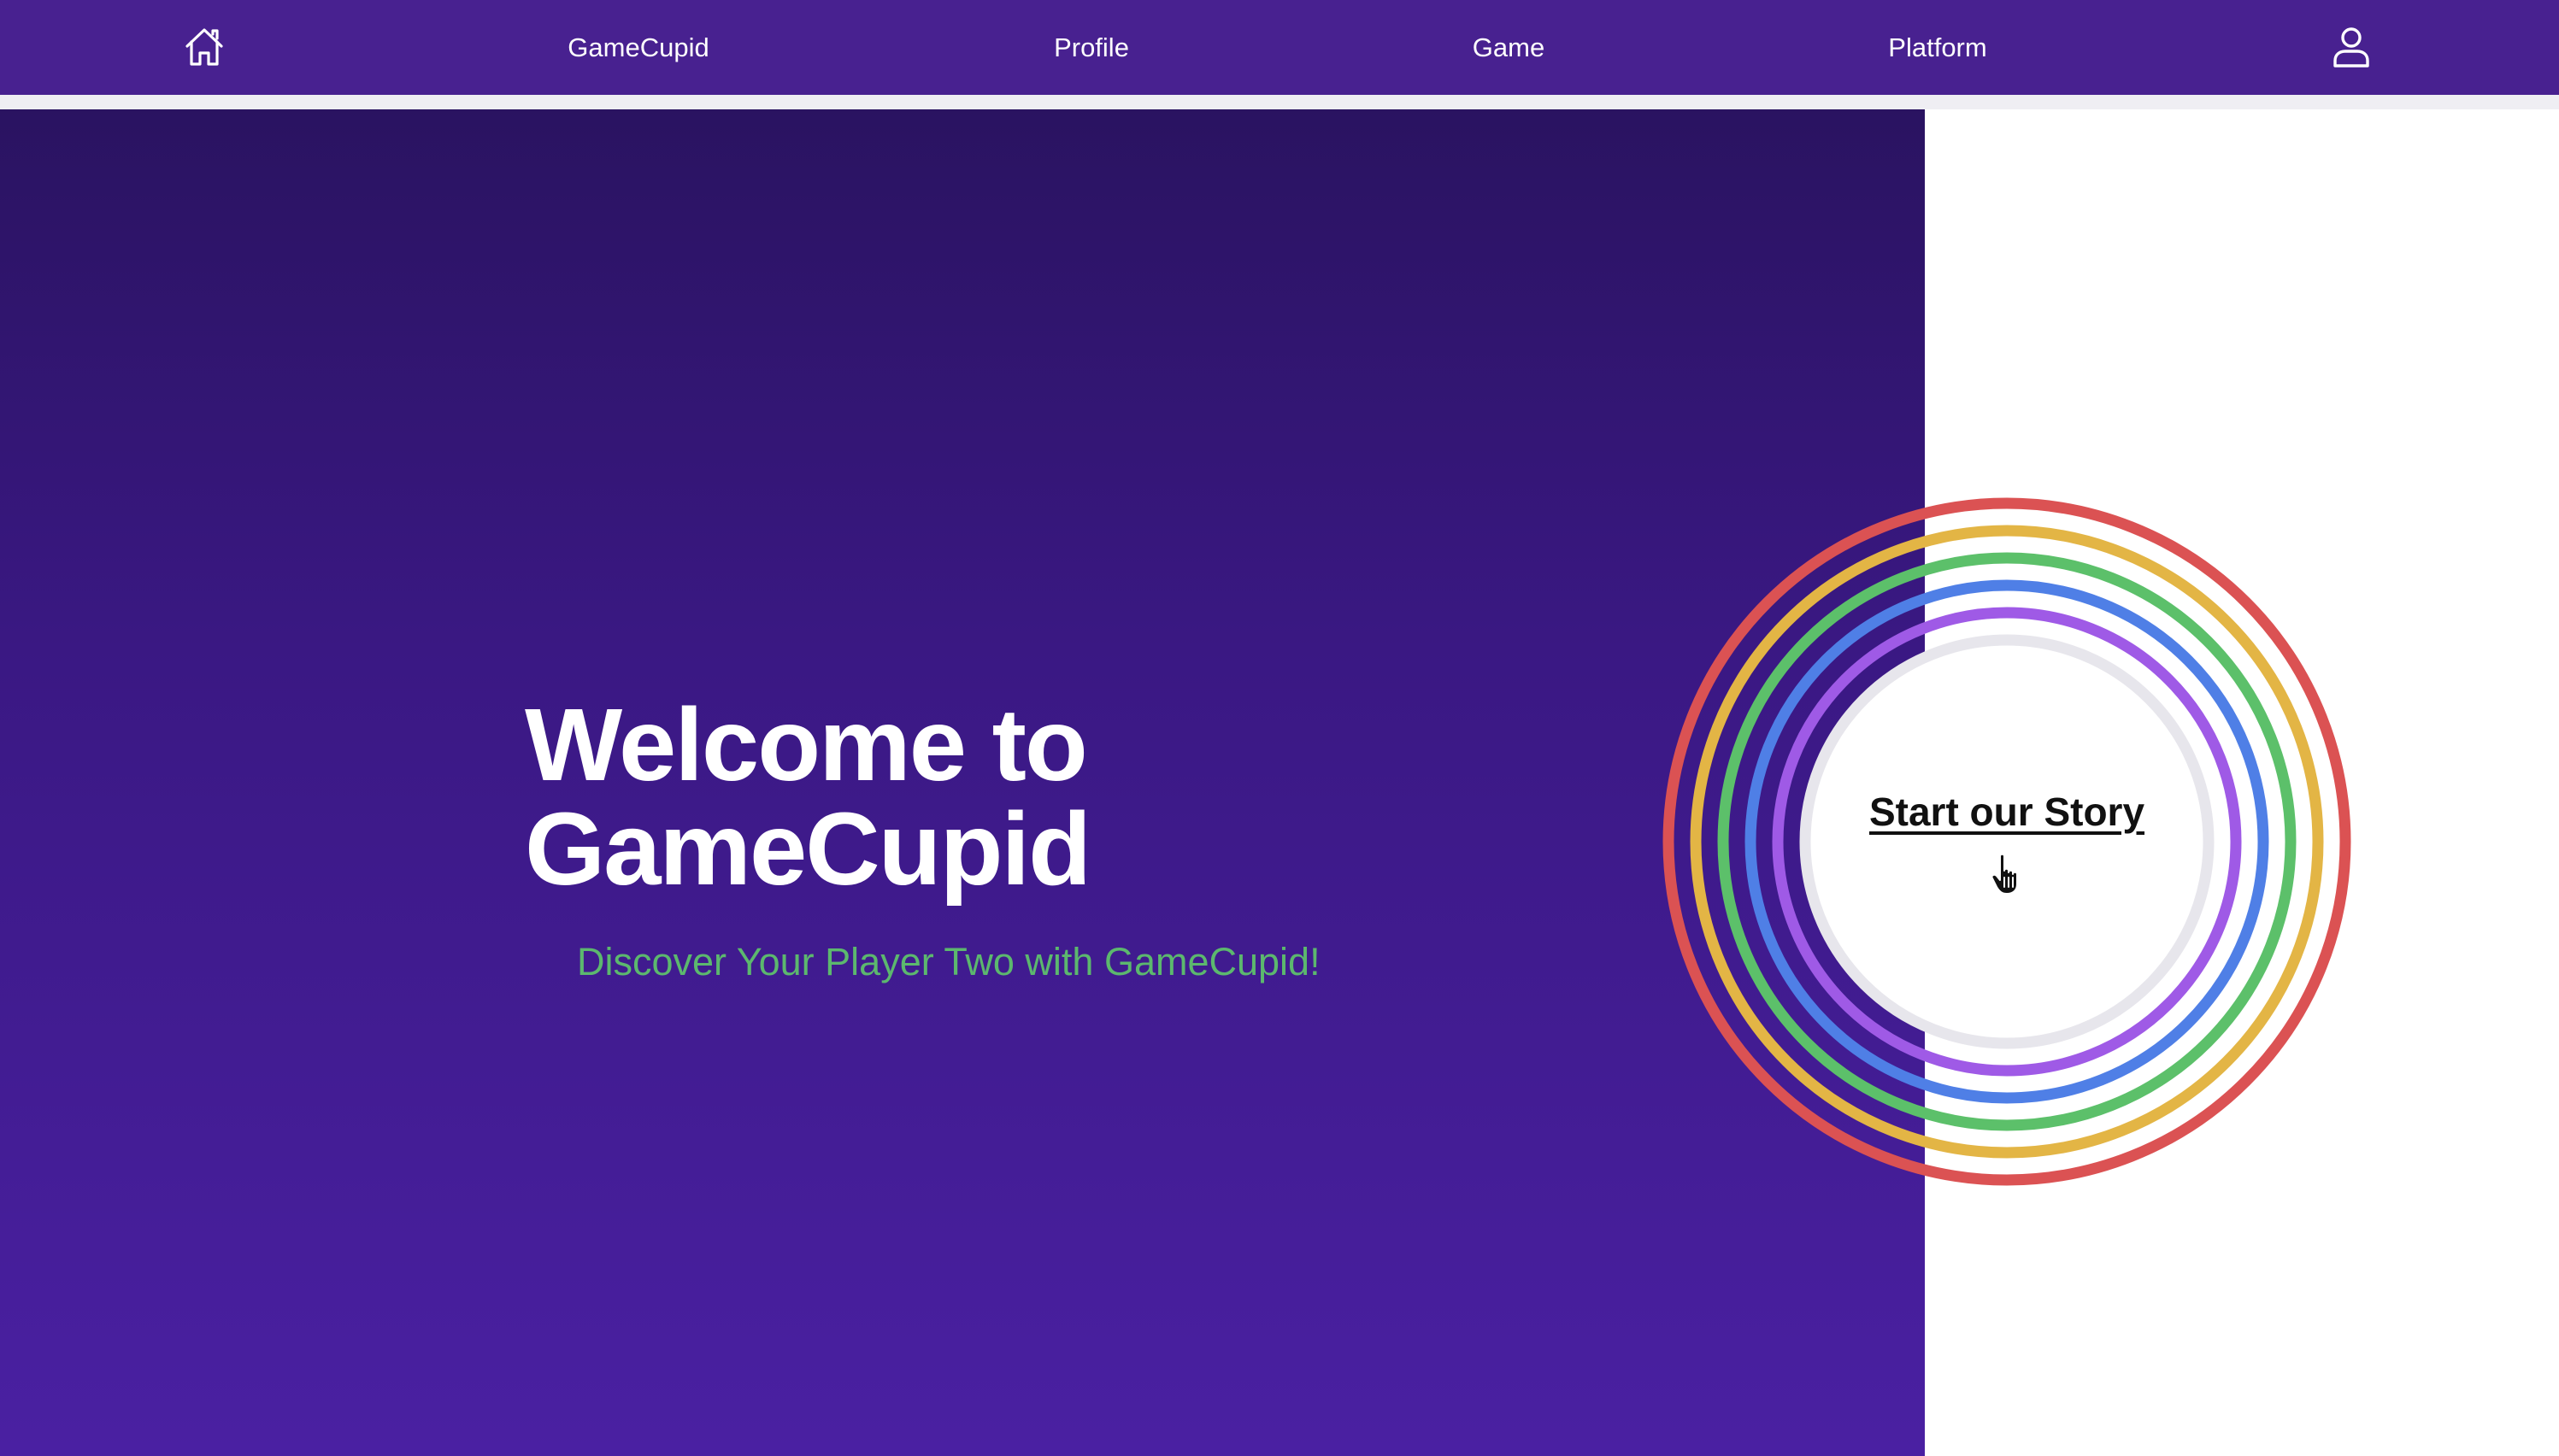 This screenshot has width=2559, height=1456. What do you see at coordinates (2006, 812) in the screenshot?
I see `start-story-button: Start our Story` at bounding box center [2006, 812].